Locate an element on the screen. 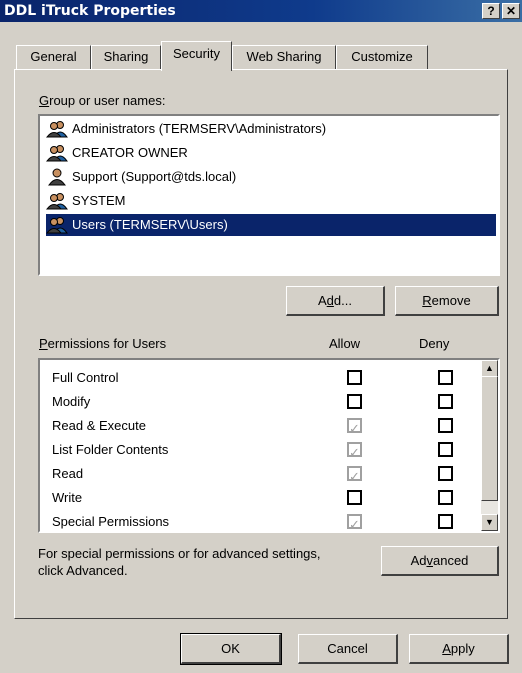  help-button: ? is located at coordinates (491, 11).